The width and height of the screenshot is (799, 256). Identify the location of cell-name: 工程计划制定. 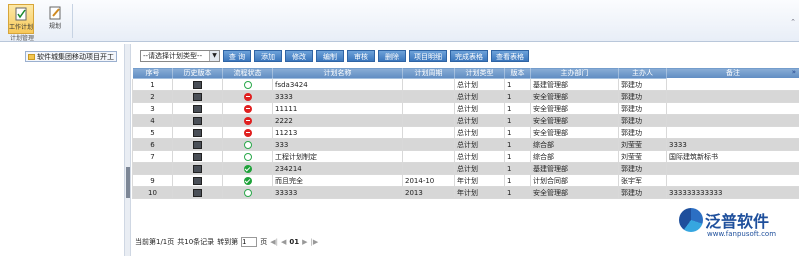
(337, 156).